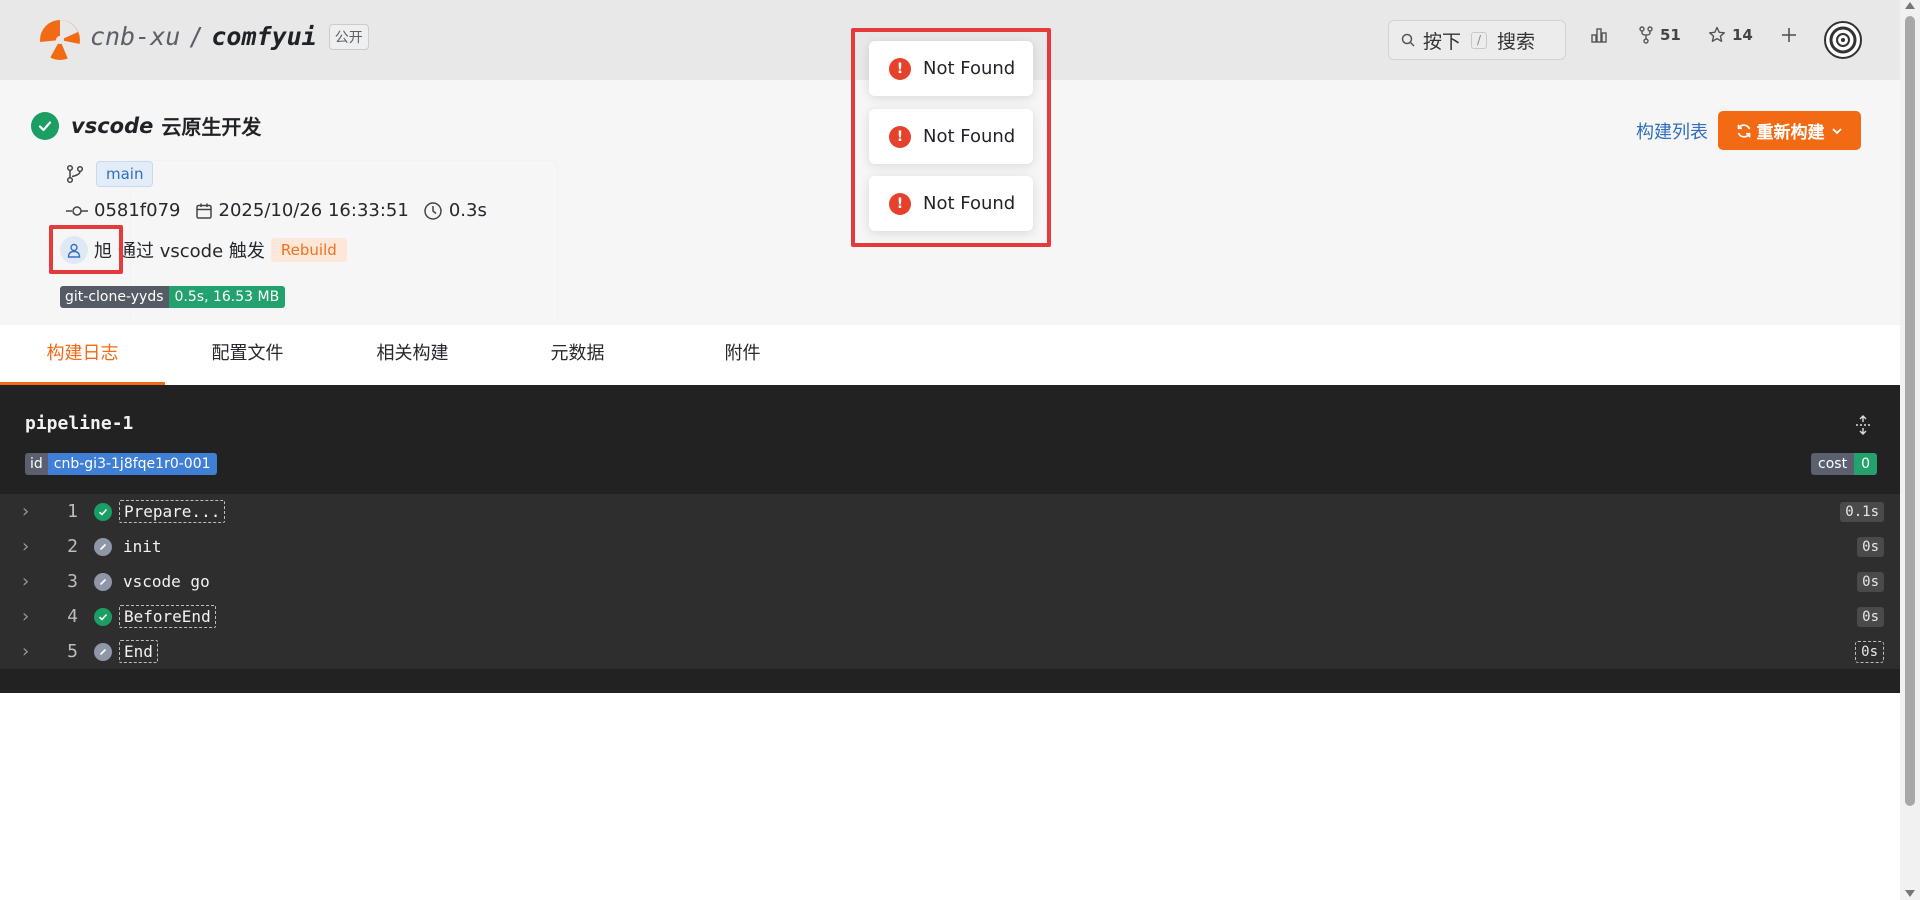 The image size is (1920, 900). I want to click on repo-breadcrumb: cnb-xu / comfyui 公开, so click(229, 36).